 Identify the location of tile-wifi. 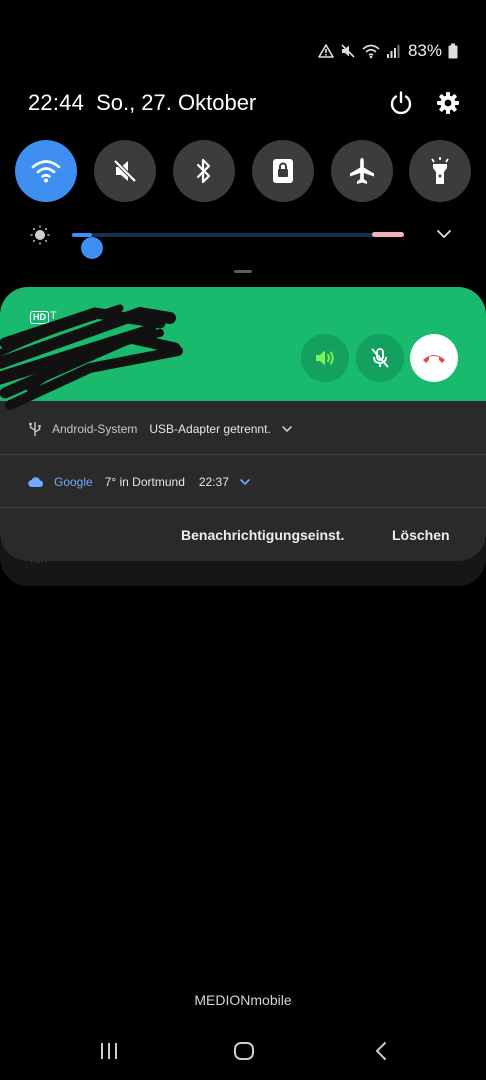
(46, 171).